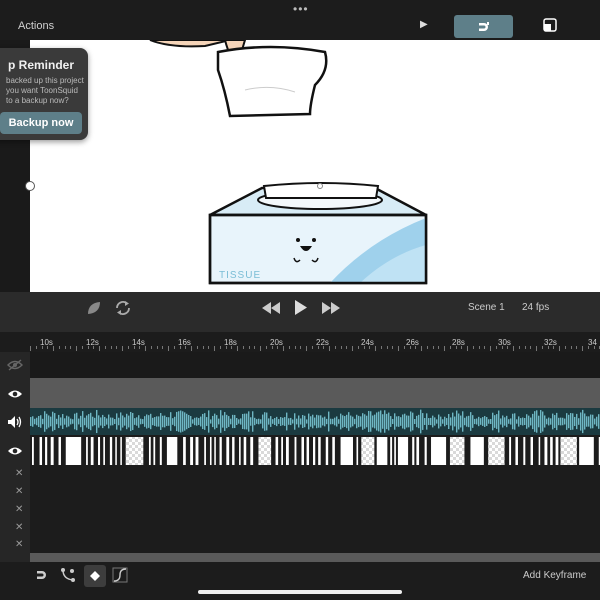 The width and height of the screenshot is (600, 600). I want to click on transform-pivot-handle, so click(30, 186).